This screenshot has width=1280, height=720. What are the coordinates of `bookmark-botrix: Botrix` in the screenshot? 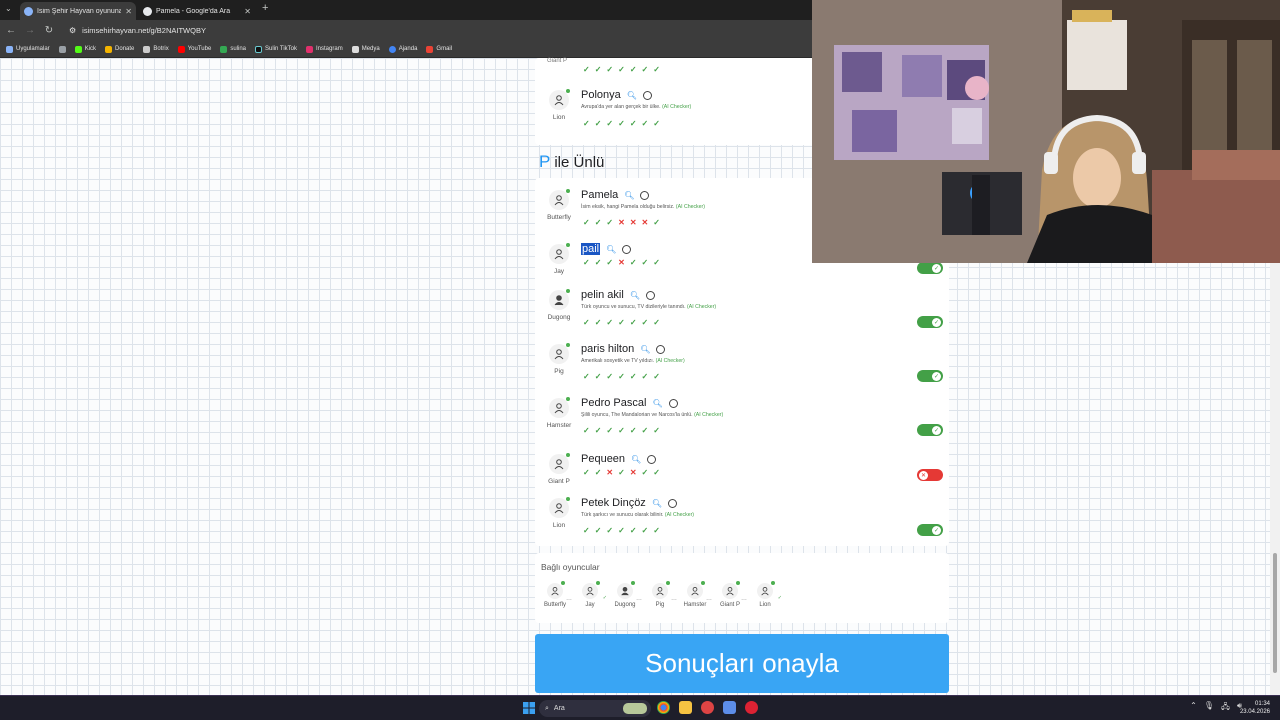 It's located at (156, 49).